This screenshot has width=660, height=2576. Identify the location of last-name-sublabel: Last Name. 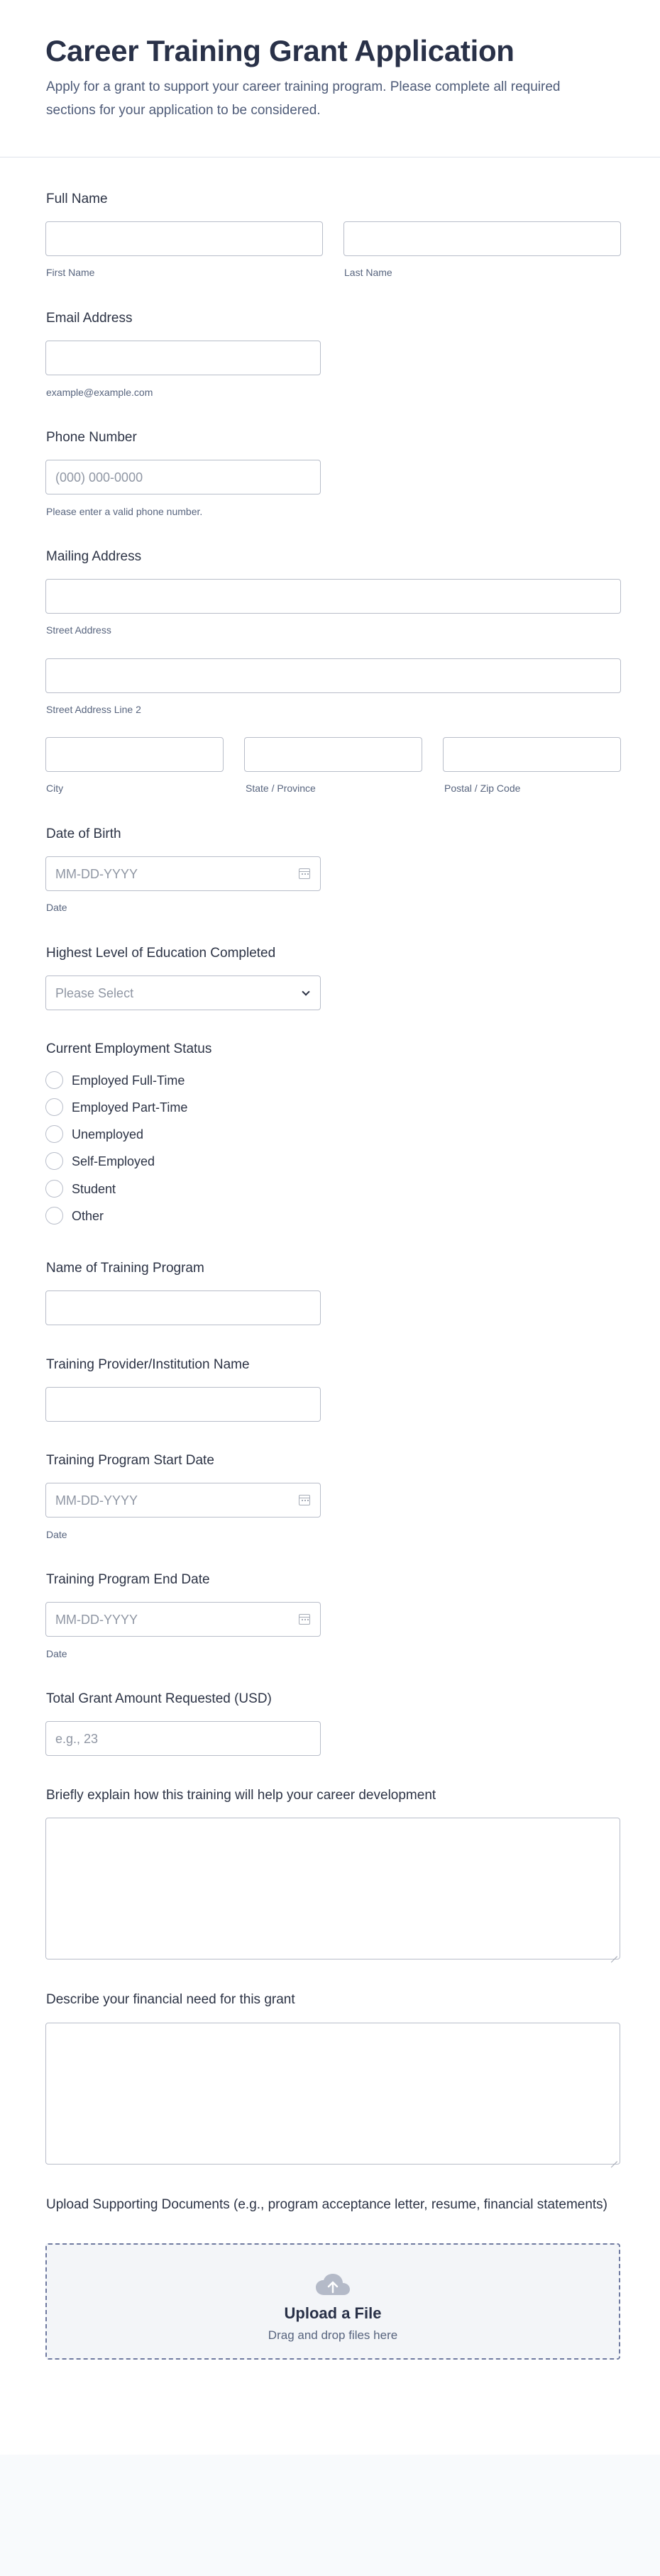
(368, 272).